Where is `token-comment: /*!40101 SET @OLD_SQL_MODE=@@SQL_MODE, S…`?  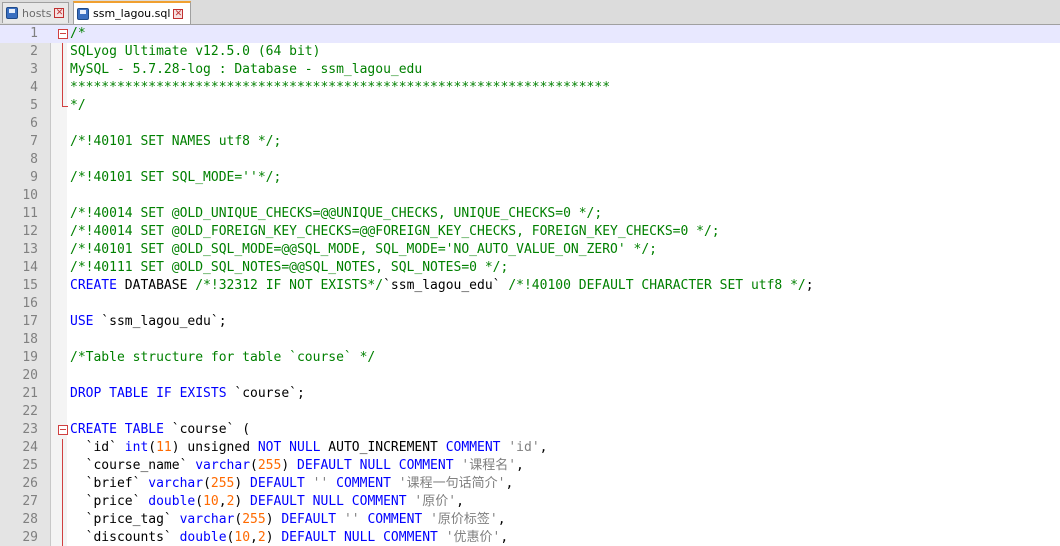
token-comment: /*!40101 SET @OLD_SQL_MODE=@@SQL_MODE, S… is located at coordinates (363, 249).